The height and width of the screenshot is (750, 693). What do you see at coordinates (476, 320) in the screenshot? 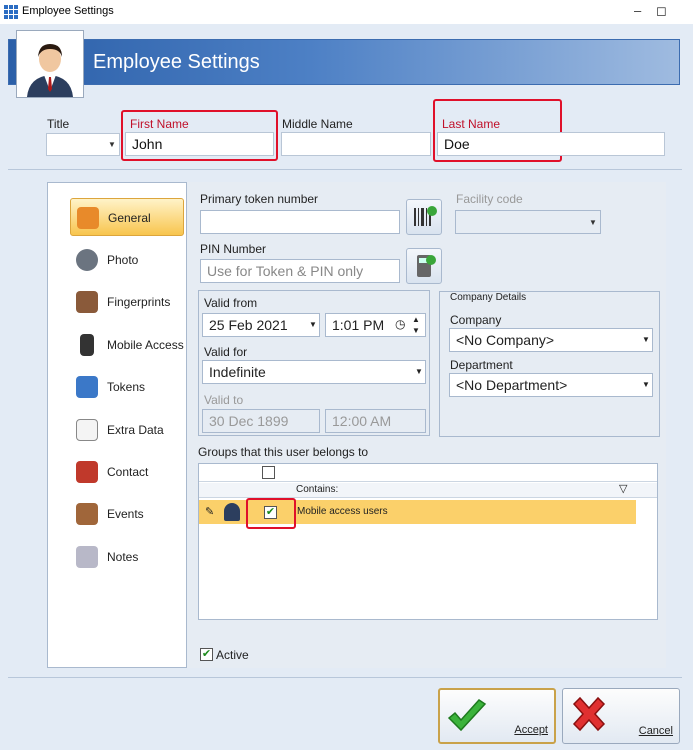
I see `company-label: Company` at bounding box center [476, 320].